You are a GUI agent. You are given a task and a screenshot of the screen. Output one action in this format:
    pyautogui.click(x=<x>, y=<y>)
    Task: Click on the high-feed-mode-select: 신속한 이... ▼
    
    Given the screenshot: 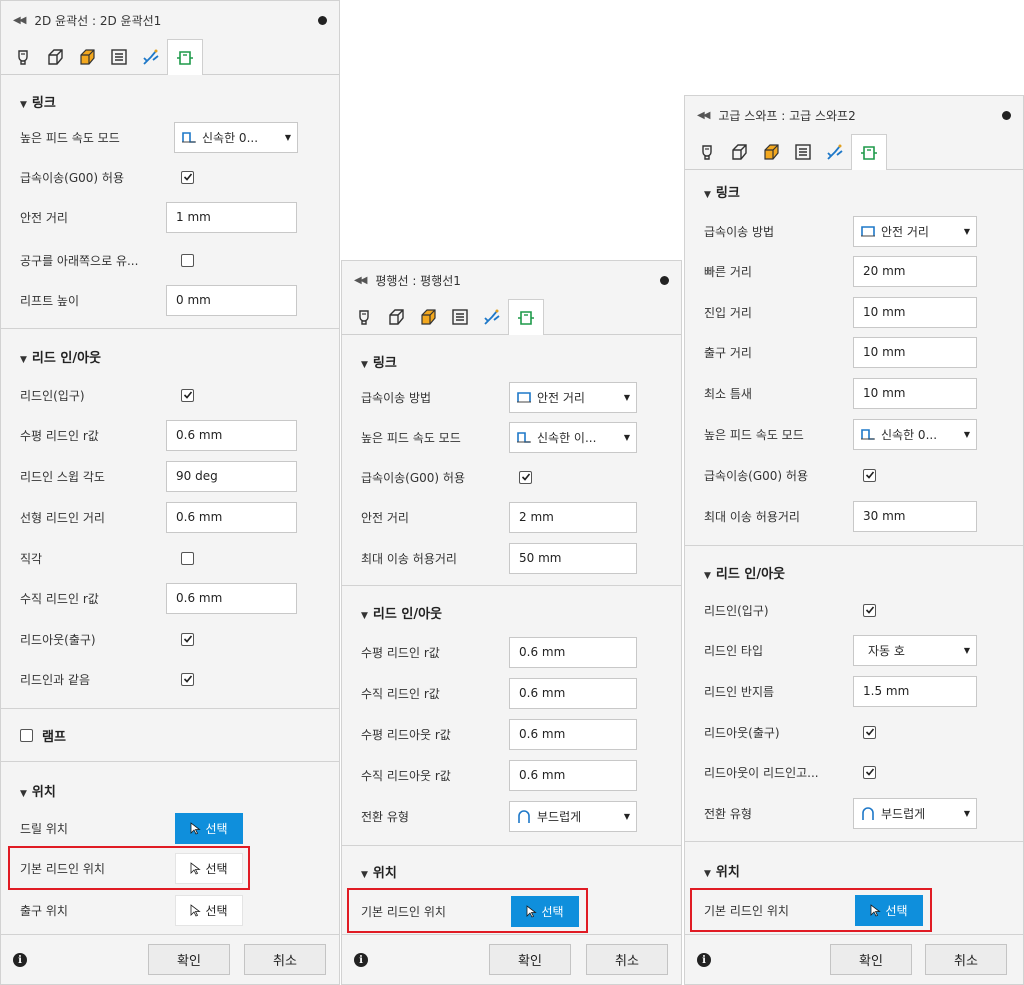 What is the action you would take?
    pyautogui.click(x=573, y=437)
    